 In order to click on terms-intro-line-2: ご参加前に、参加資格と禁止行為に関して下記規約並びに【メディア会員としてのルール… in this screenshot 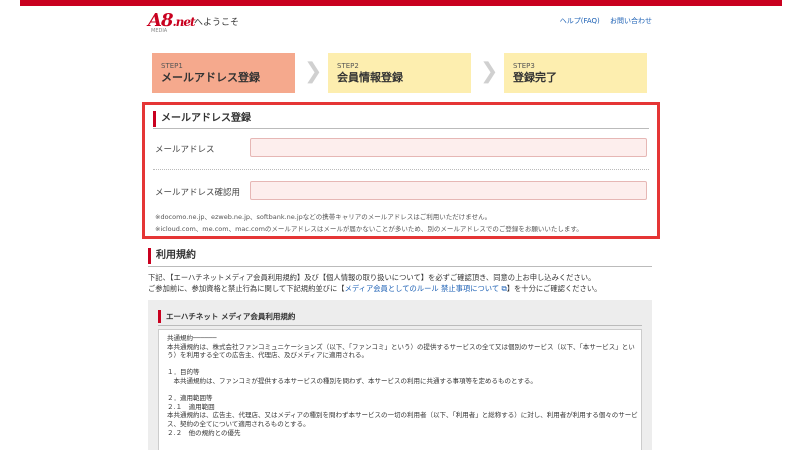, I will do `click(374, 289)`.